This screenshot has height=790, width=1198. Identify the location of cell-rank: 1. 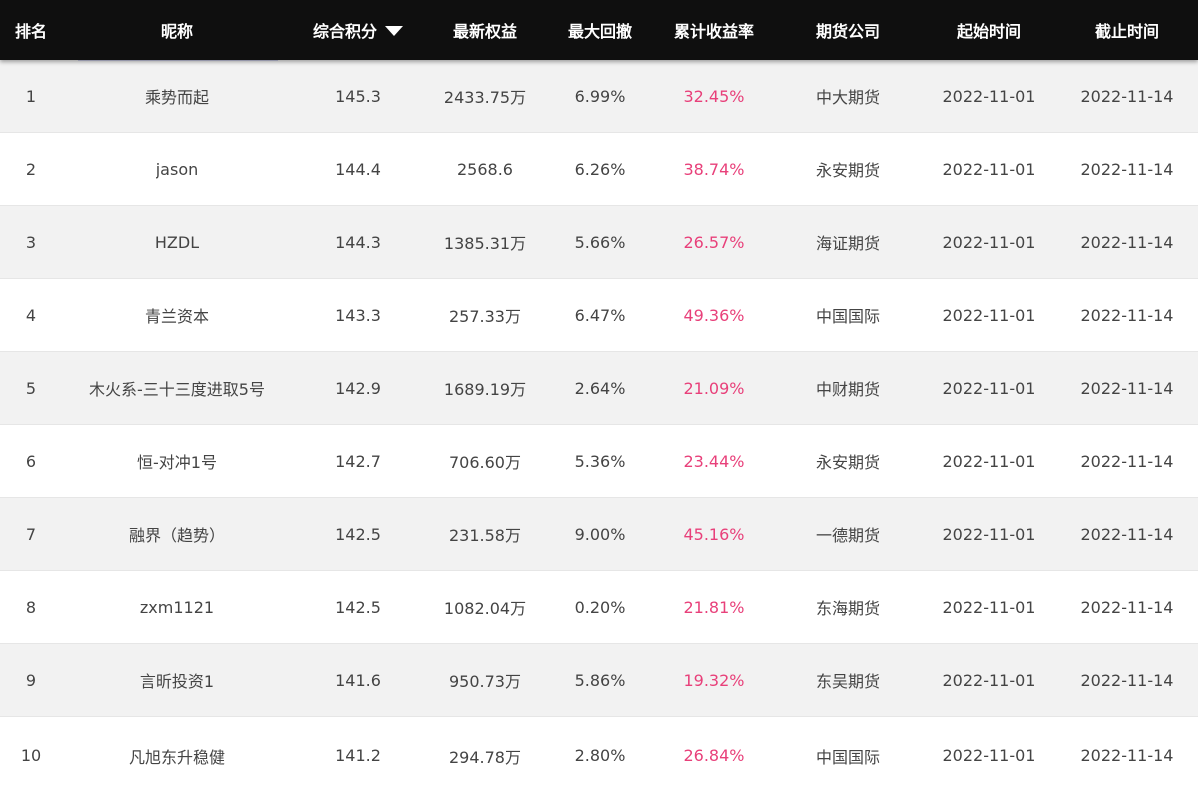
(31, 96).